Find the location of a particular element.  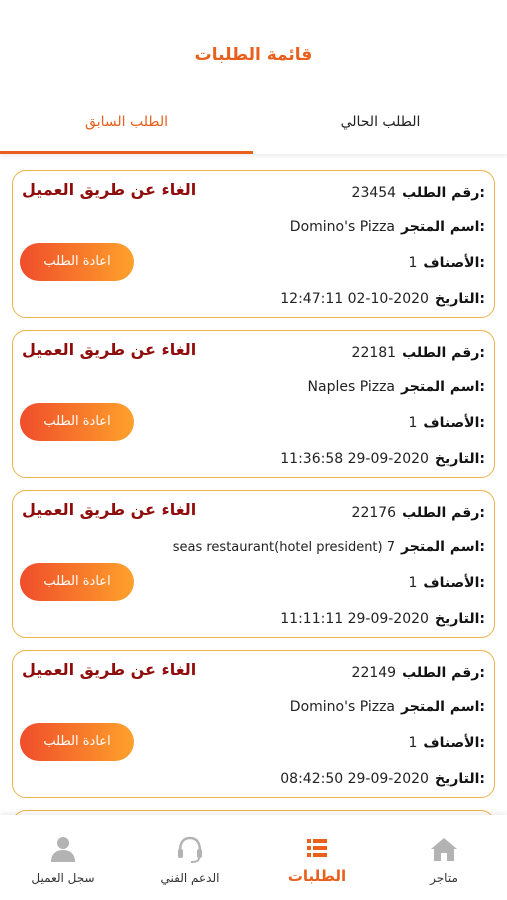

nav-support: الدعم الفني is located at coordinates (190, 857).